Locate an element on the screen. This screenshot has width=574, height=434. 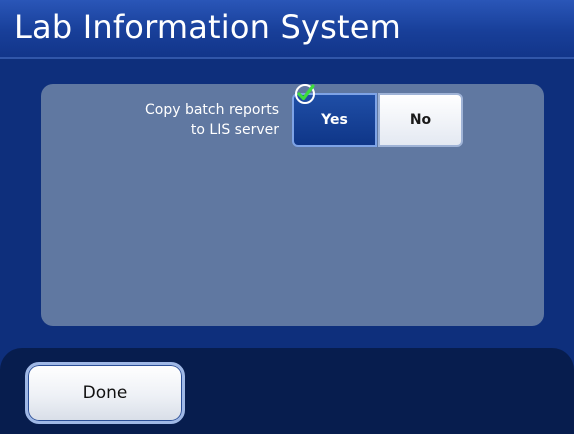
no-option-label: No is located at coordinates (420, 120).